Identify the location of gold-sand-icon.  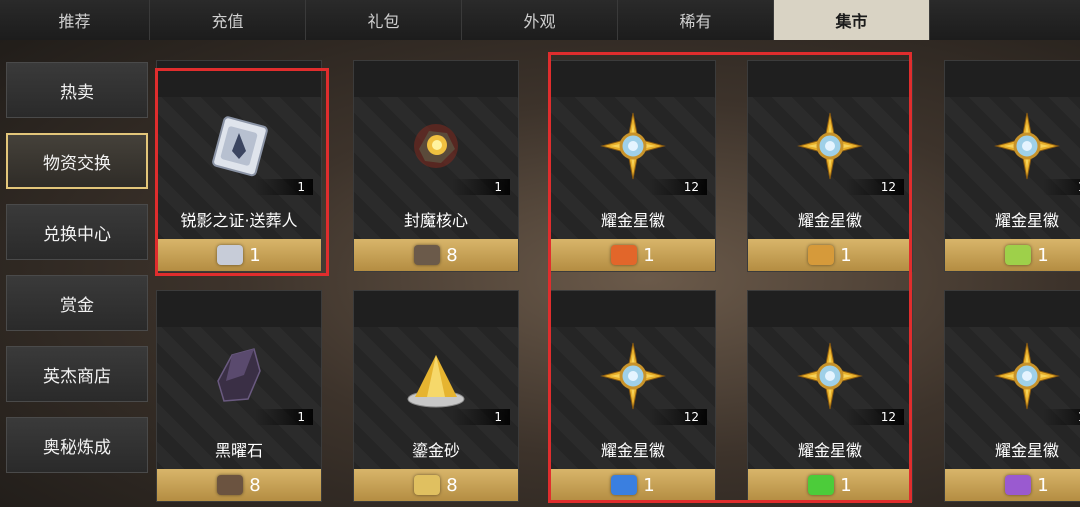
(436, 376).